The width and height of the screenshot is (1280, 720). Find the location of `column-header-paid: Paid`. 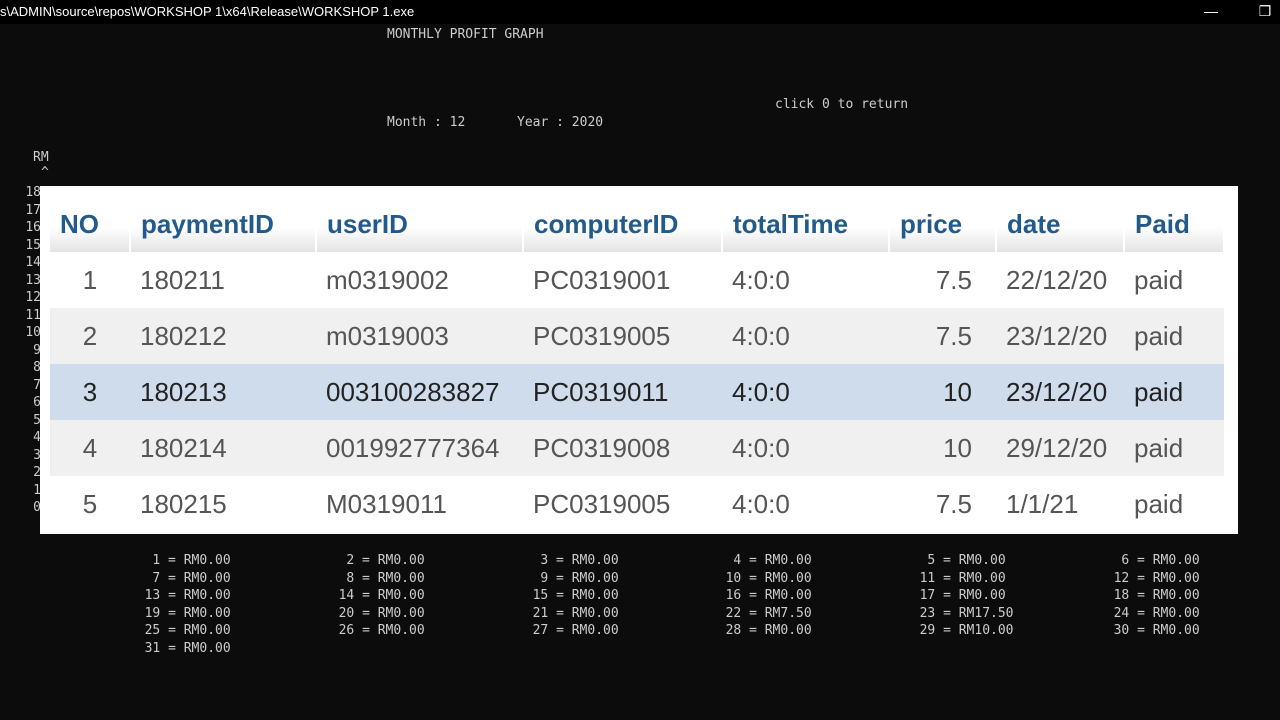

column-header-paid: Paid is located at coordinates (1174, 224).